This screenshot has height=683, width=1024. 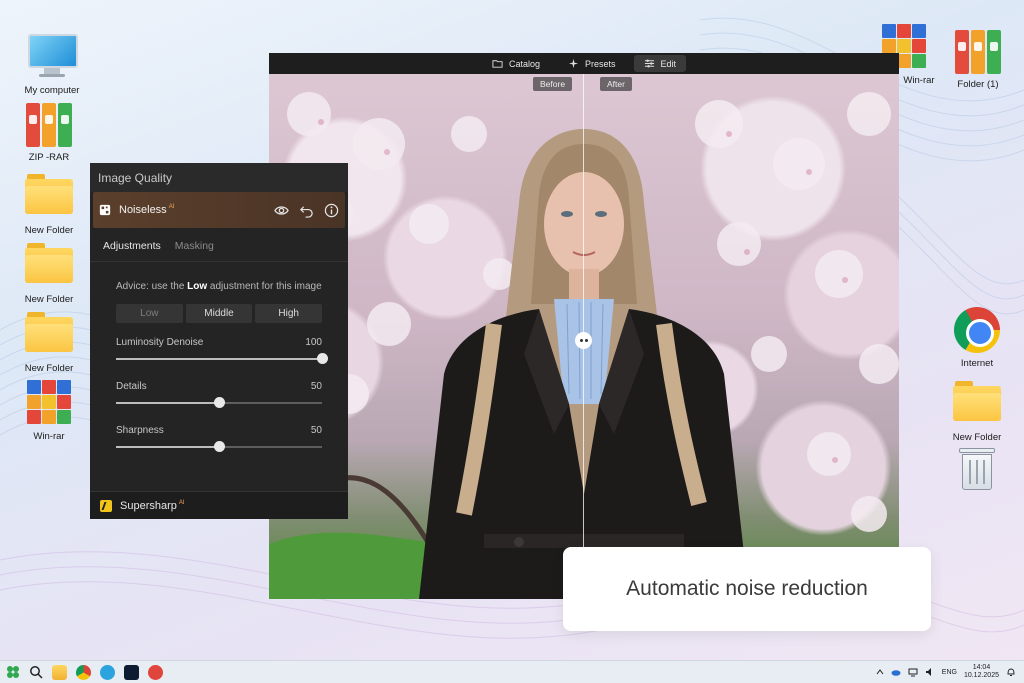 I want to click on winrar-icon, so click(x=49, y=404).